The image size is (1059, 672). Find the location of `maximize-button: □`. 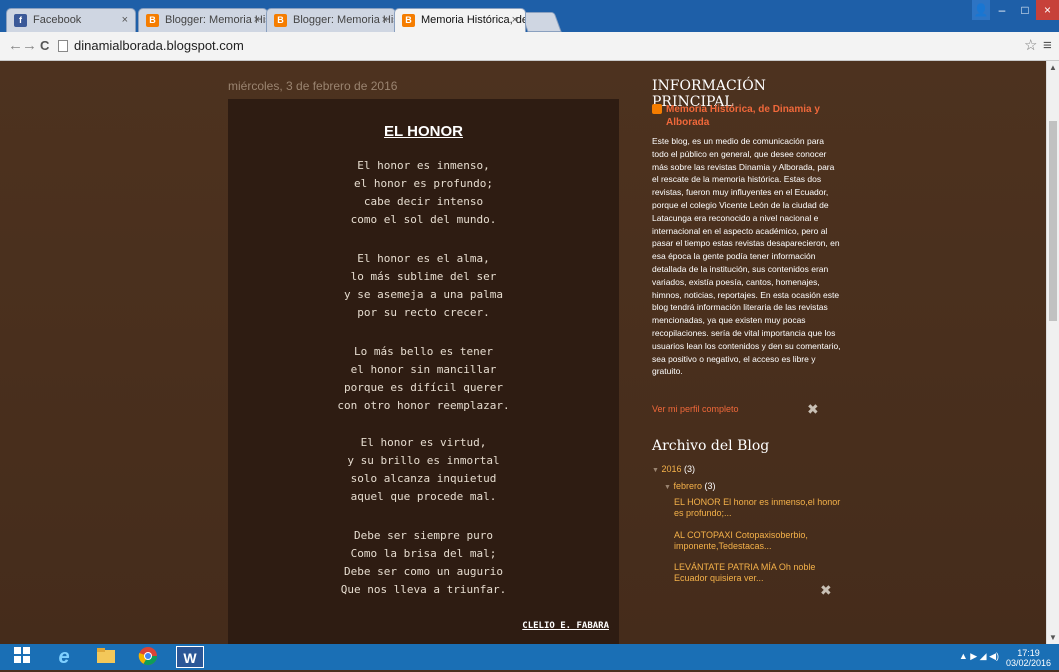

maximize-button: □ is located at coordinates (1025, 10).